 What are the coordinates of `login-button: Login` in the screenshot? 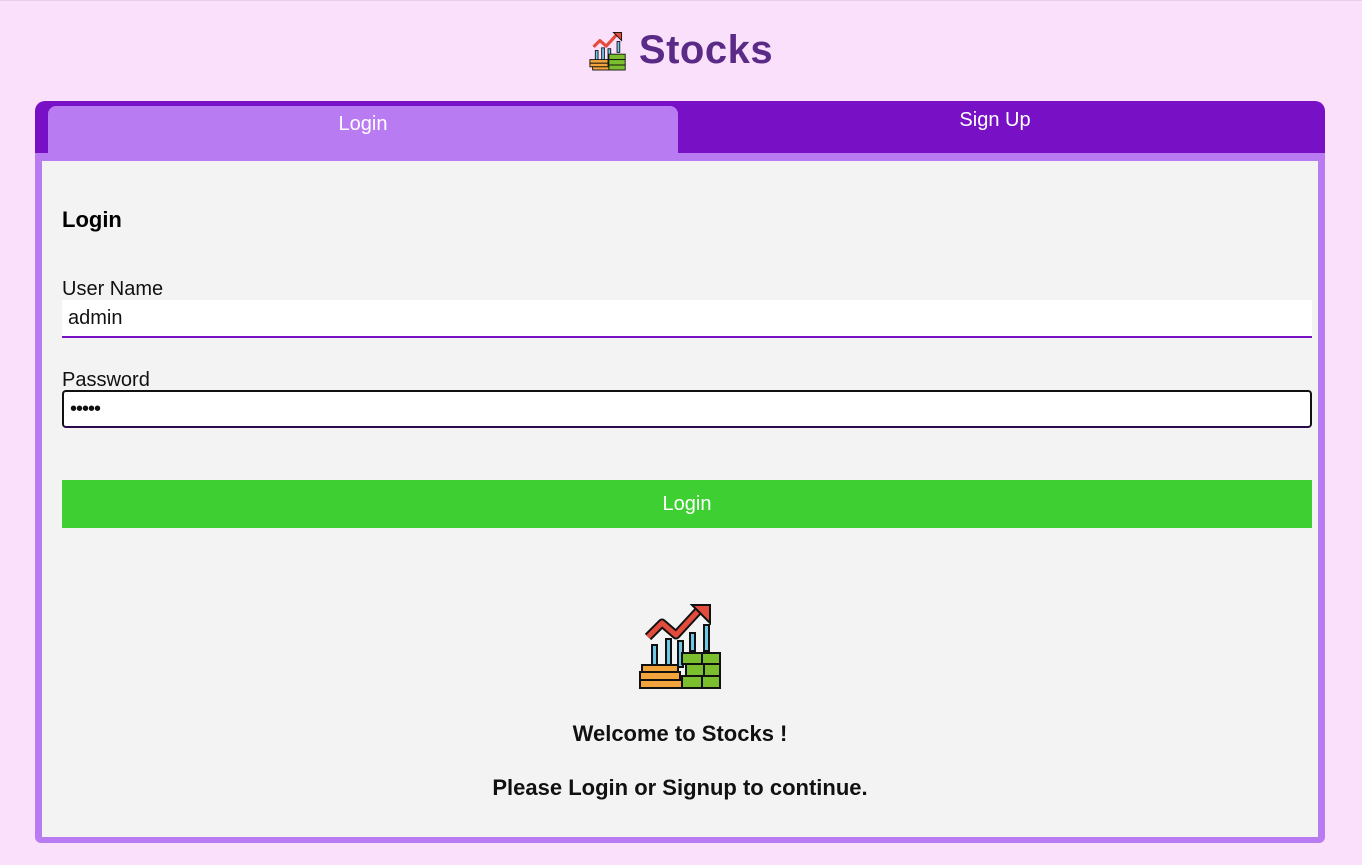 It's located at (687, 504).